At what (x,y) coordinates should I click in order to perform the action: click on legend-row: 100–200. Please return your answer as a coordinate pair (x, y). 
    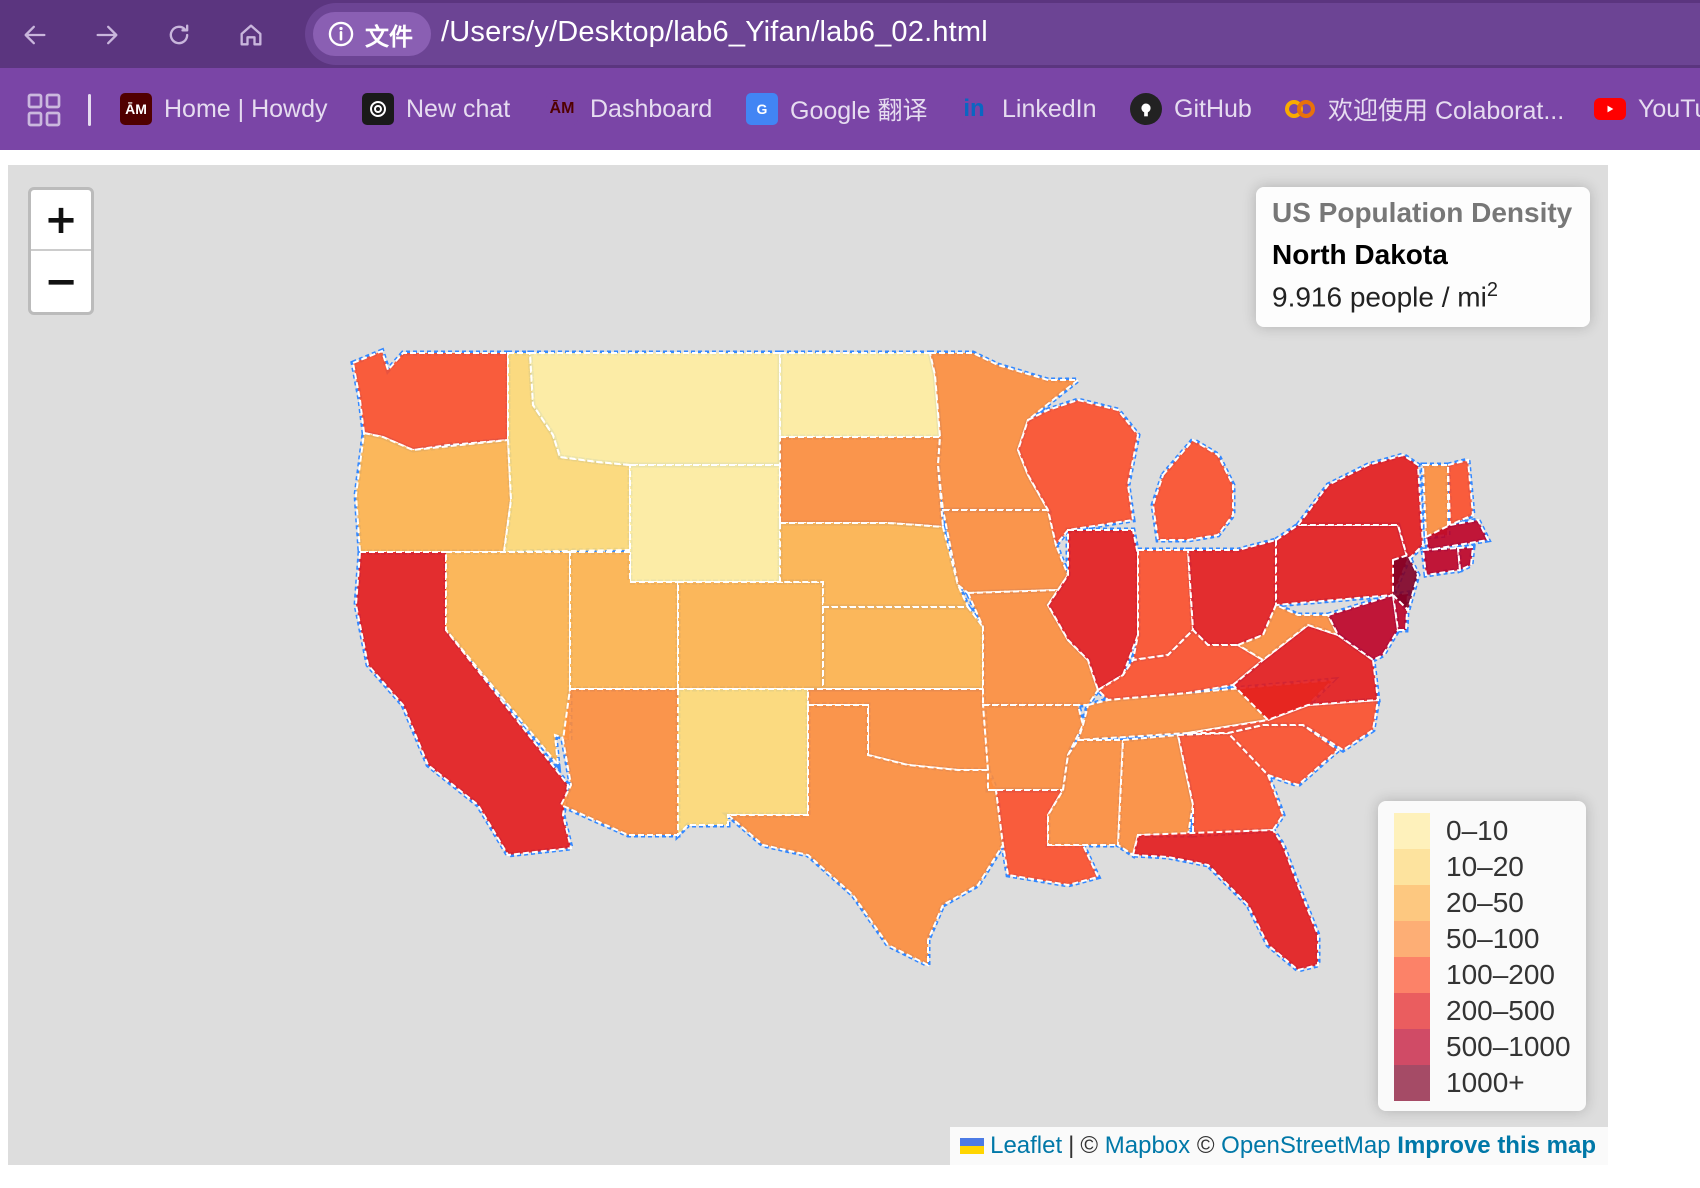
    Looking at the image, I should click on (1482, 975).